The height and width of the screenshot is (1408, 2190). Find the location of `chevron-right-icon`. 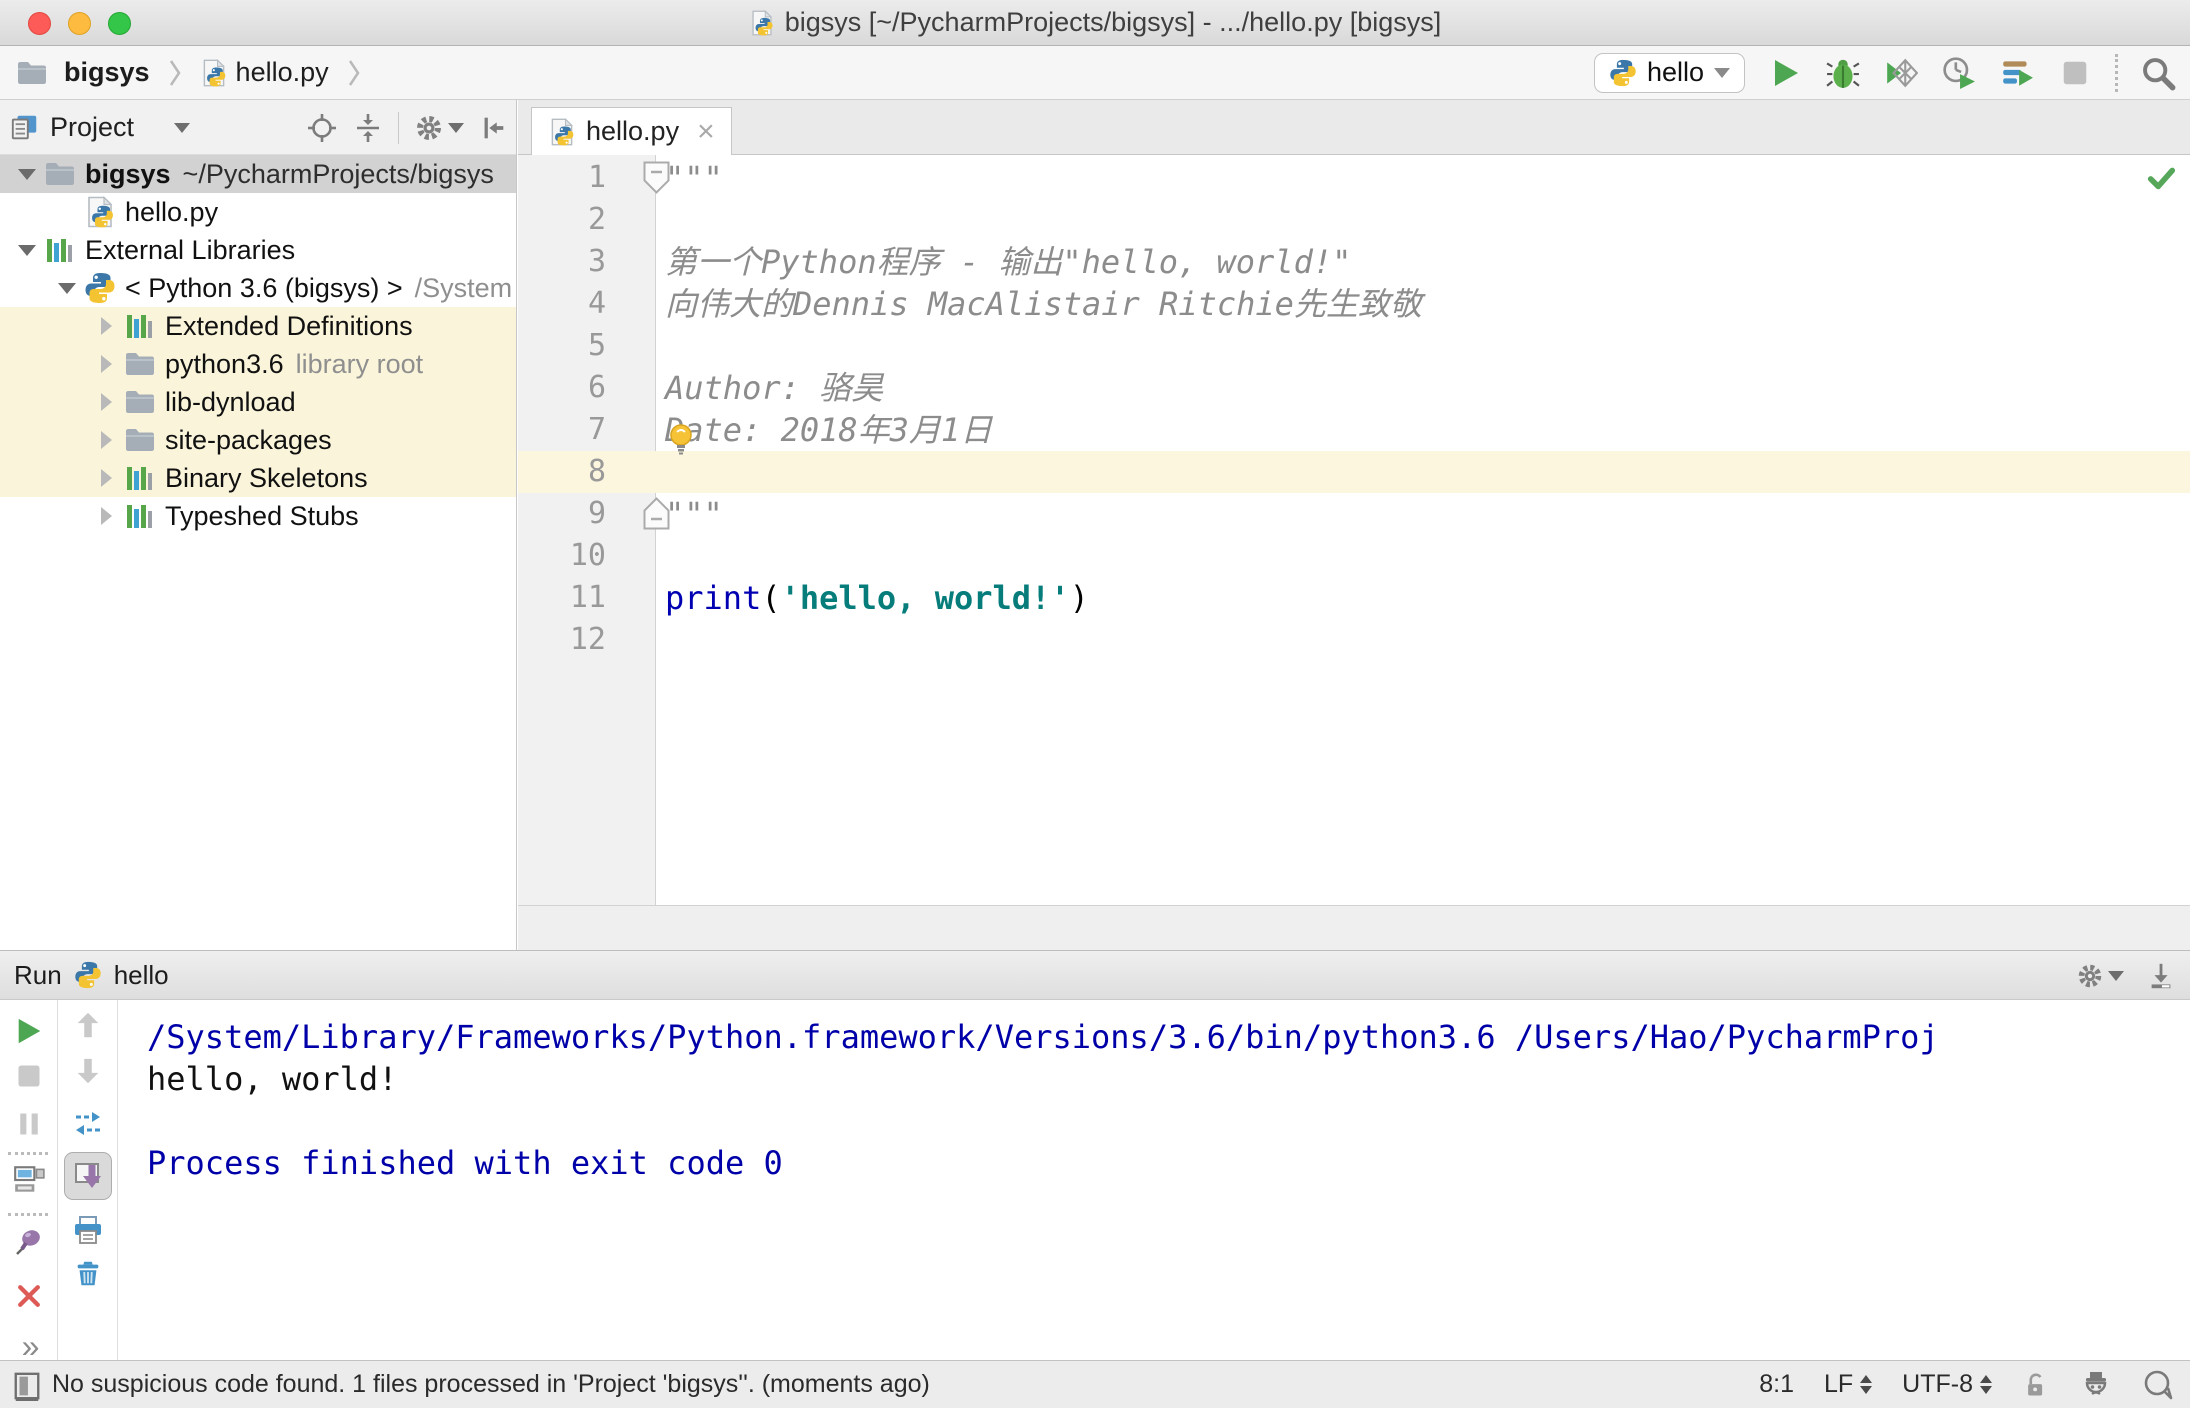

chevron-right-icon is located at coordinates (354, 72).